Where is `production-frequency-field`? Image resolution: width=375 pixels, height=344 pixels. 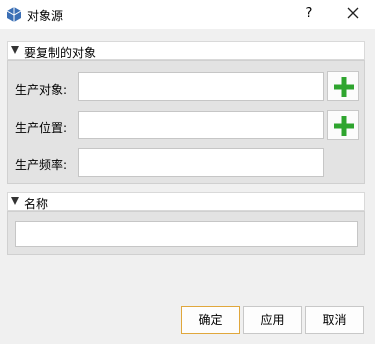
production-frequency-field is located at coordinates (201, 162).